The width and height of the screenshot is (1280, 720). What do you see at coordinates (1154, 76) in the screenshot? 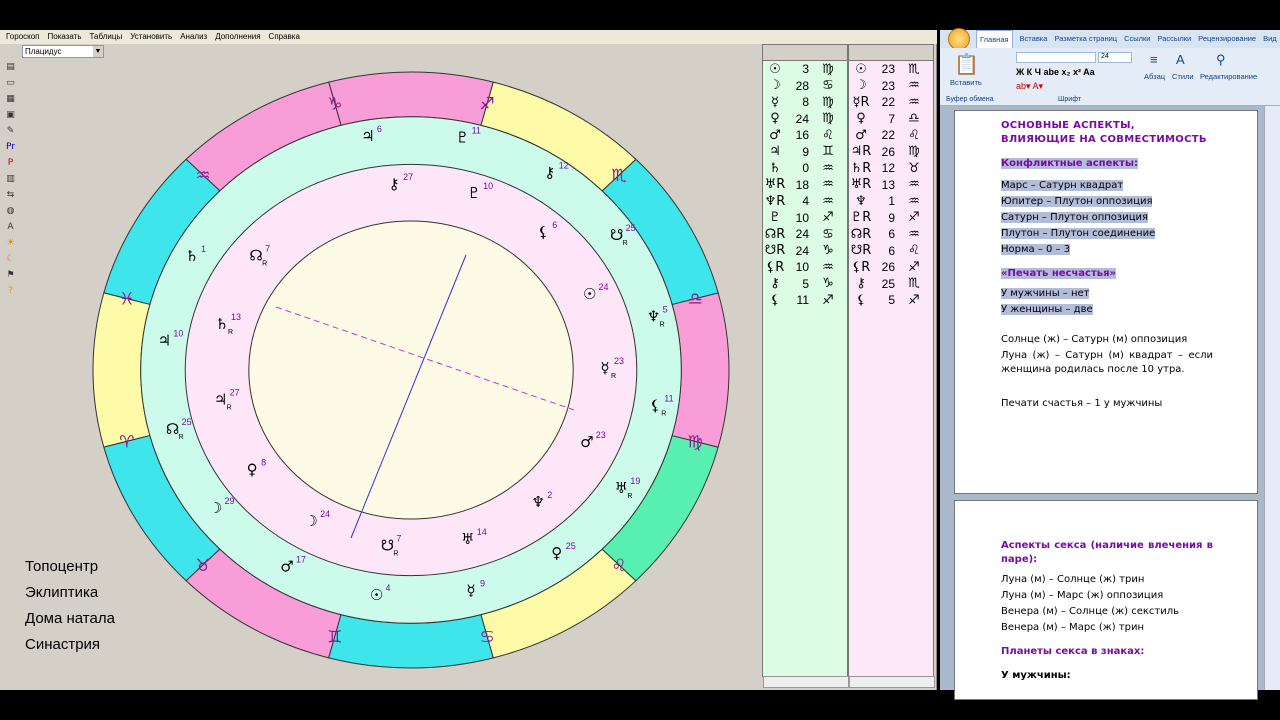
I see `paragraph-button: Абзац` at bounding box center [1154, 76].